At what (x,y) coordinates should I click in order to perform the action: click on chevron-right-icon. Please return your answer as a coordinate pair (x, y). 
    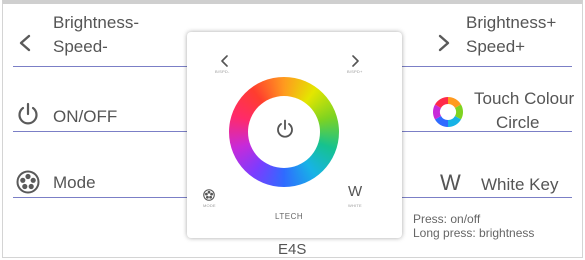
    Looking at the image, I should click on (444, 45).